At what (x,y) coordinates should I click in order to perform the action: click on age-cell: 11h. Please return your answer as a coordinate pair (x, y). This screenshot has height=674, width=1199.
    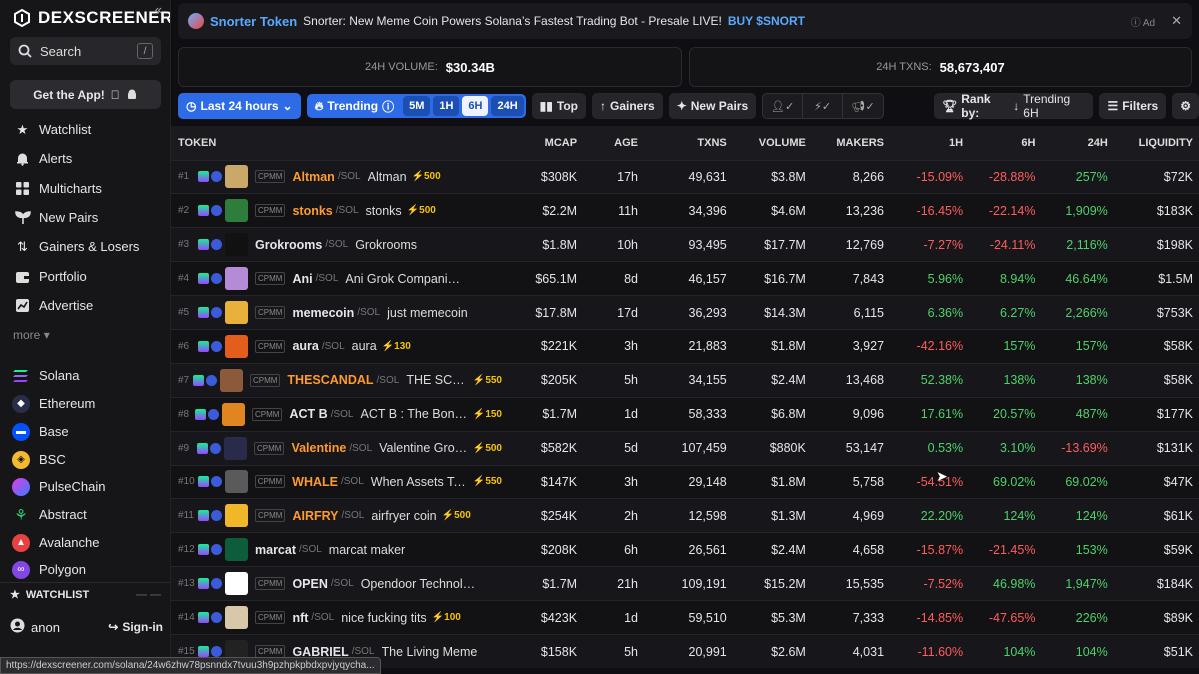
    Looking at the image, I should click on (628, 210).